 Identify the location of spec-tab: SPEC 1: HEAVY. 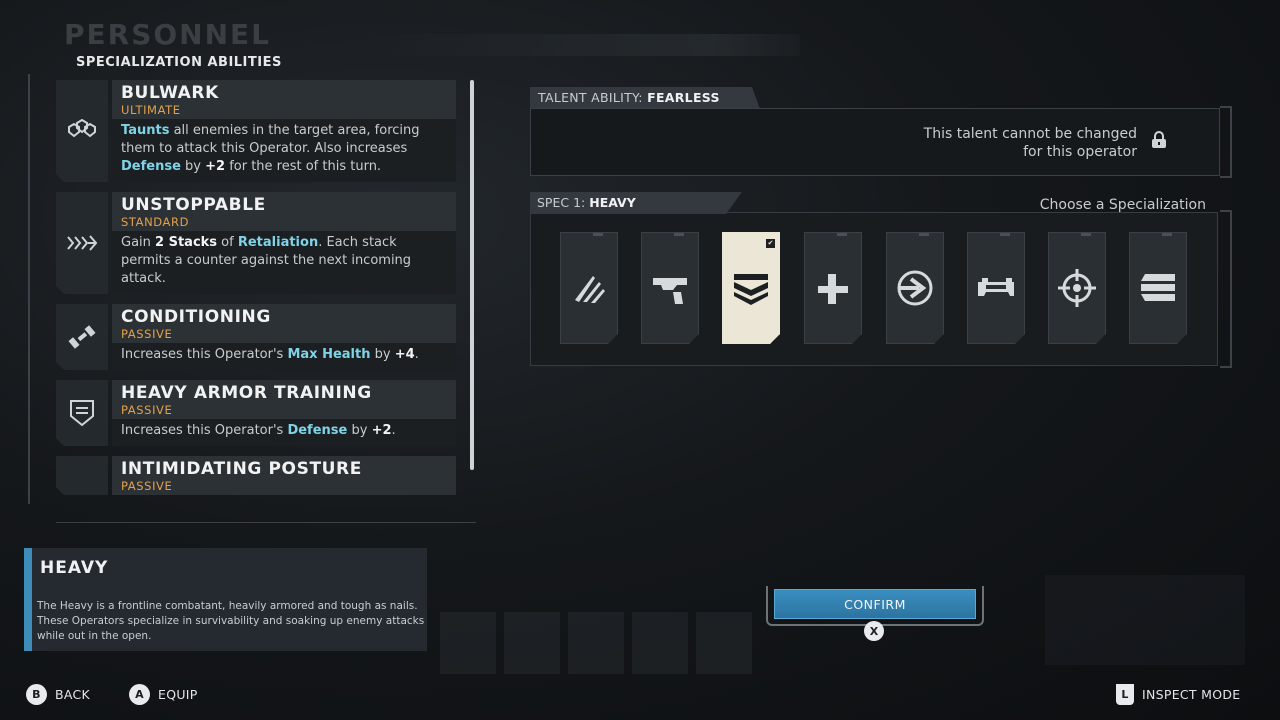
(636, 203).